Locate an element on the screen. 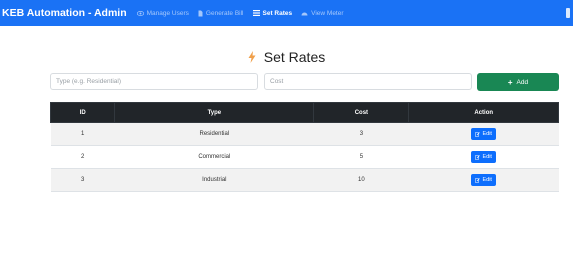  rate-type-input is located at coordinates (154, 81).